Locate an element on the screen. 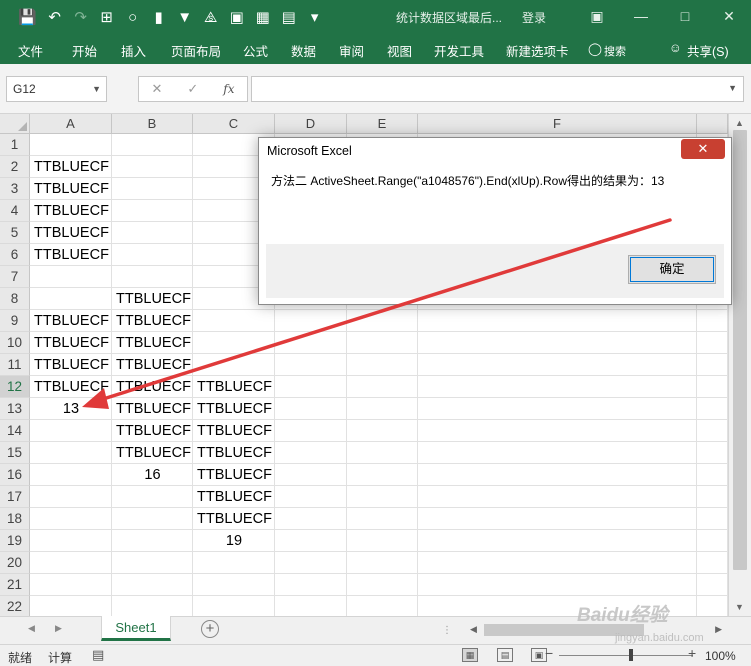 The height and width of the screenshot is (666, 751). row-header-19: 19 is located at coordinates (15, 541).